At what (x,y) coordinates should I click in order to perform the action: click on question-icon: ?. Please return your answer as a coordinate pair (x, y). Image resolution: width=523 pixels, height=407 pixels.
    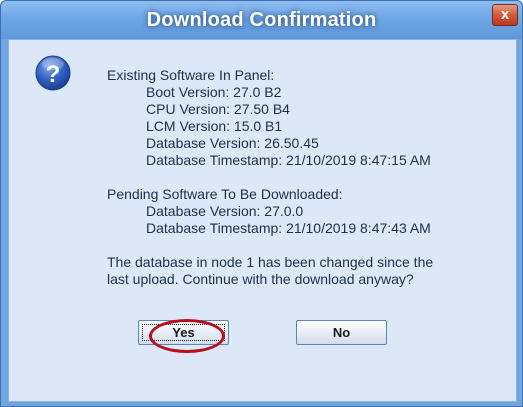
    Looking at the image, I should click on (53, 73).